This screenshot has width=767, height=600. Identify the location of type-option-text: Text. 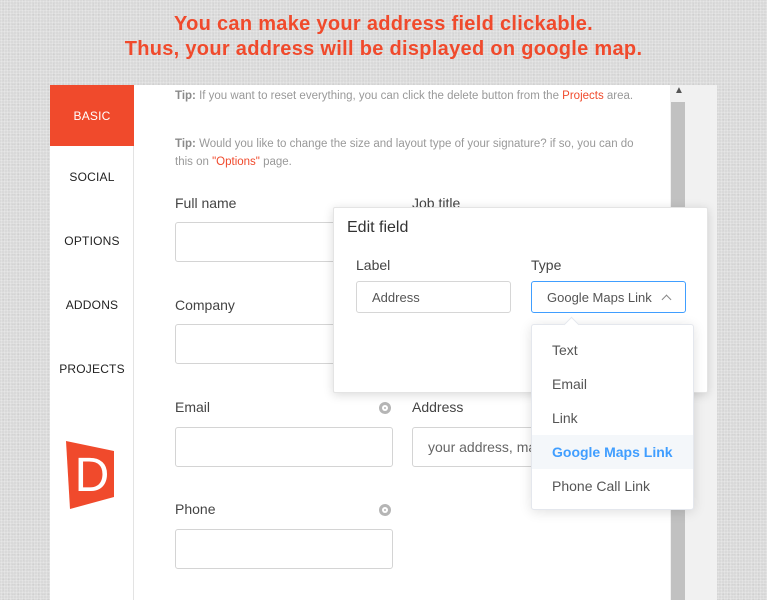
(612, 350).